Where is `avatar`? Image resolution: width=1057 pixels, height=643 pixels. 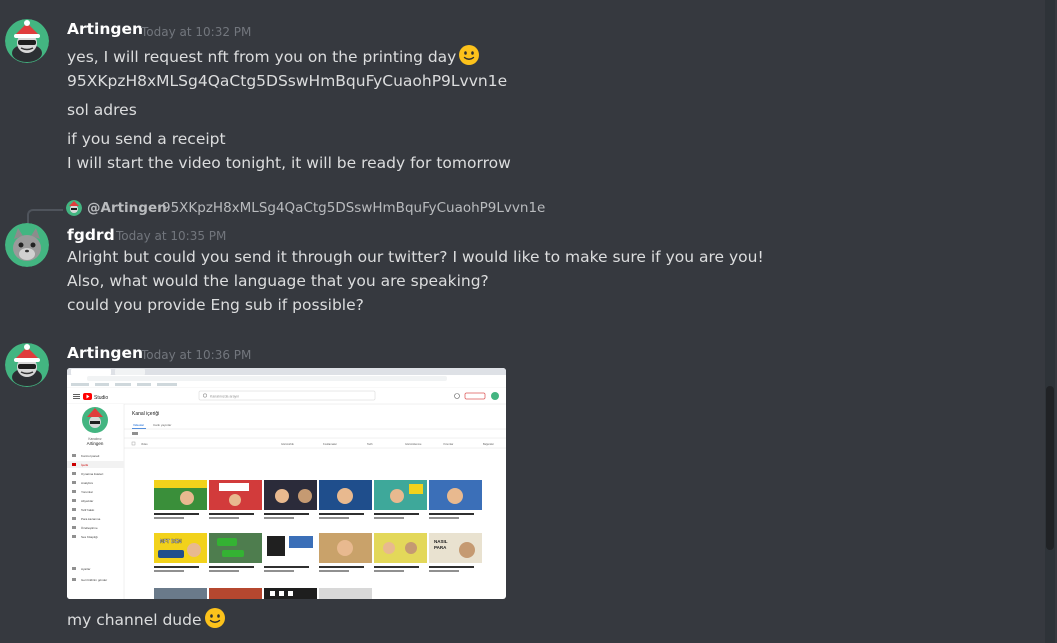
avatar is located at coordinates (27, 365).